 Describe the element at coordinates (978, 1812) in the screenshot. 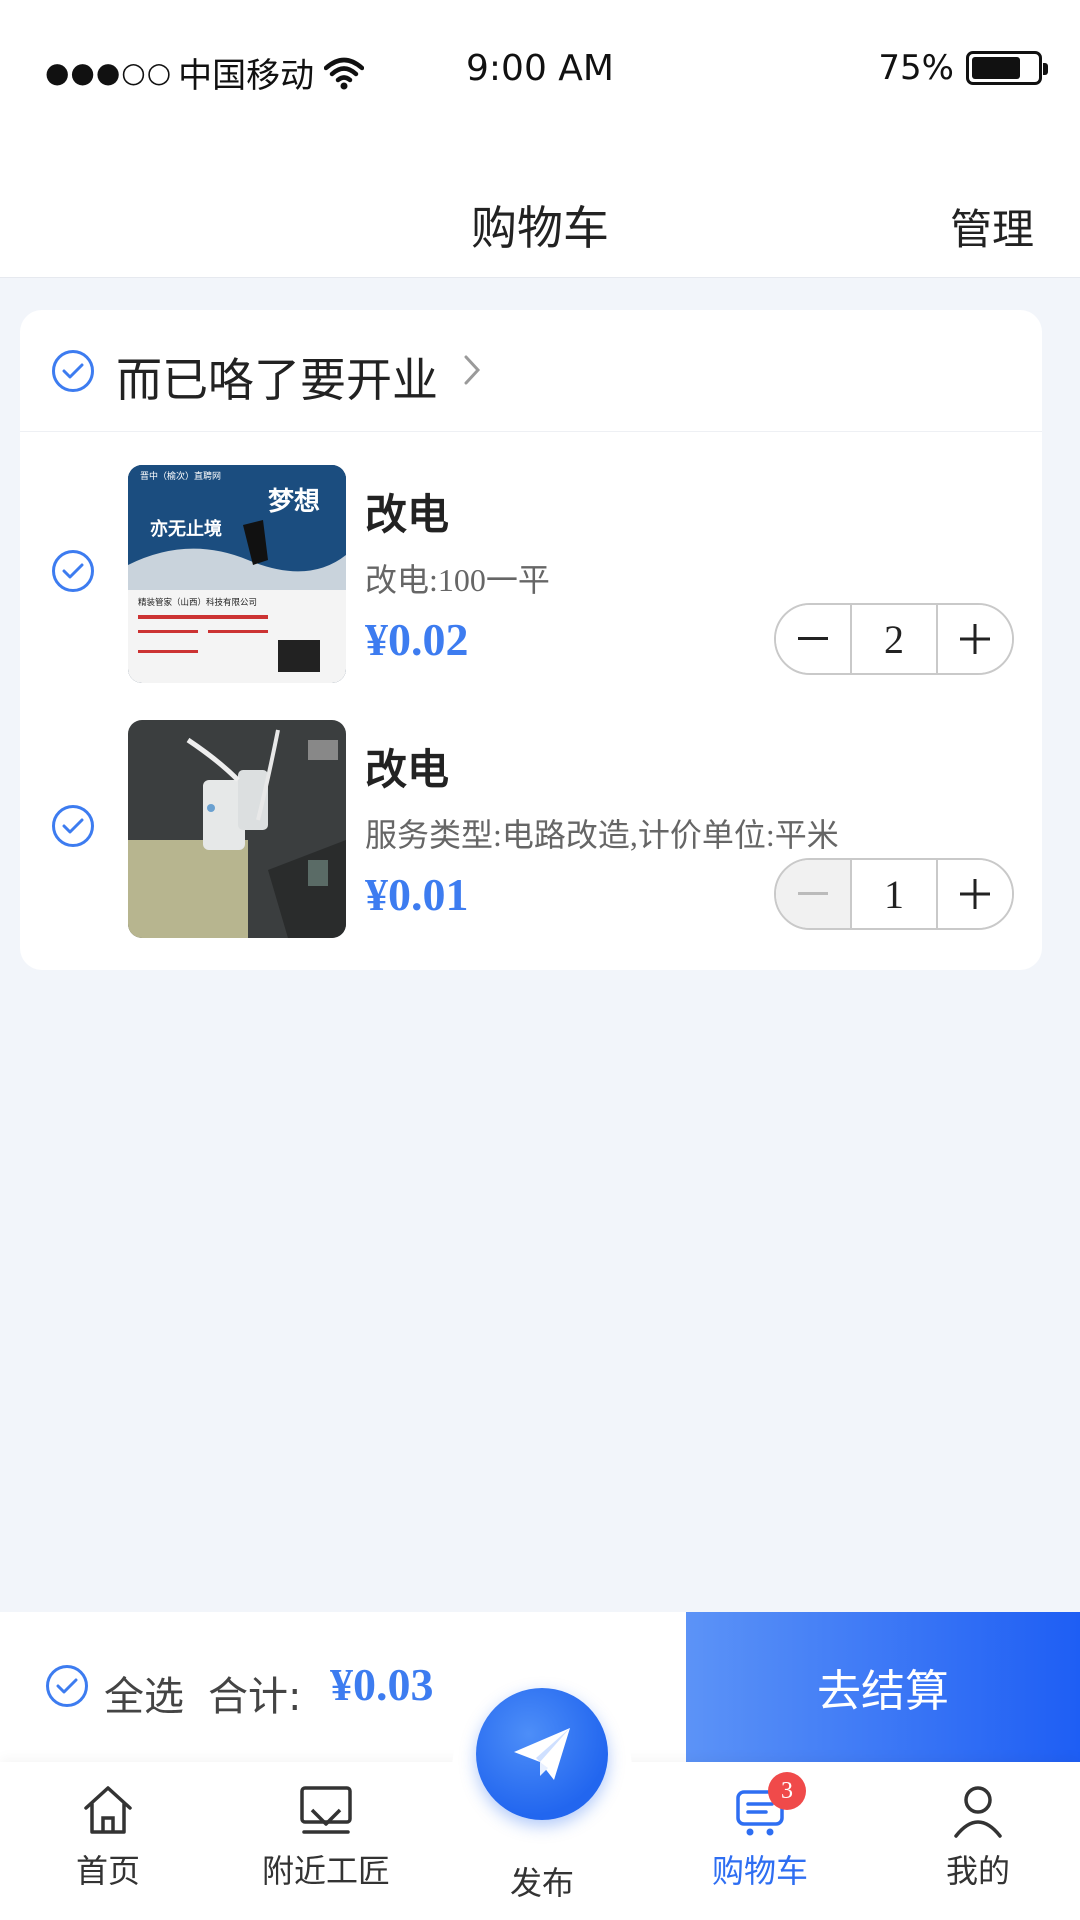

I see `user-icon` at that location.